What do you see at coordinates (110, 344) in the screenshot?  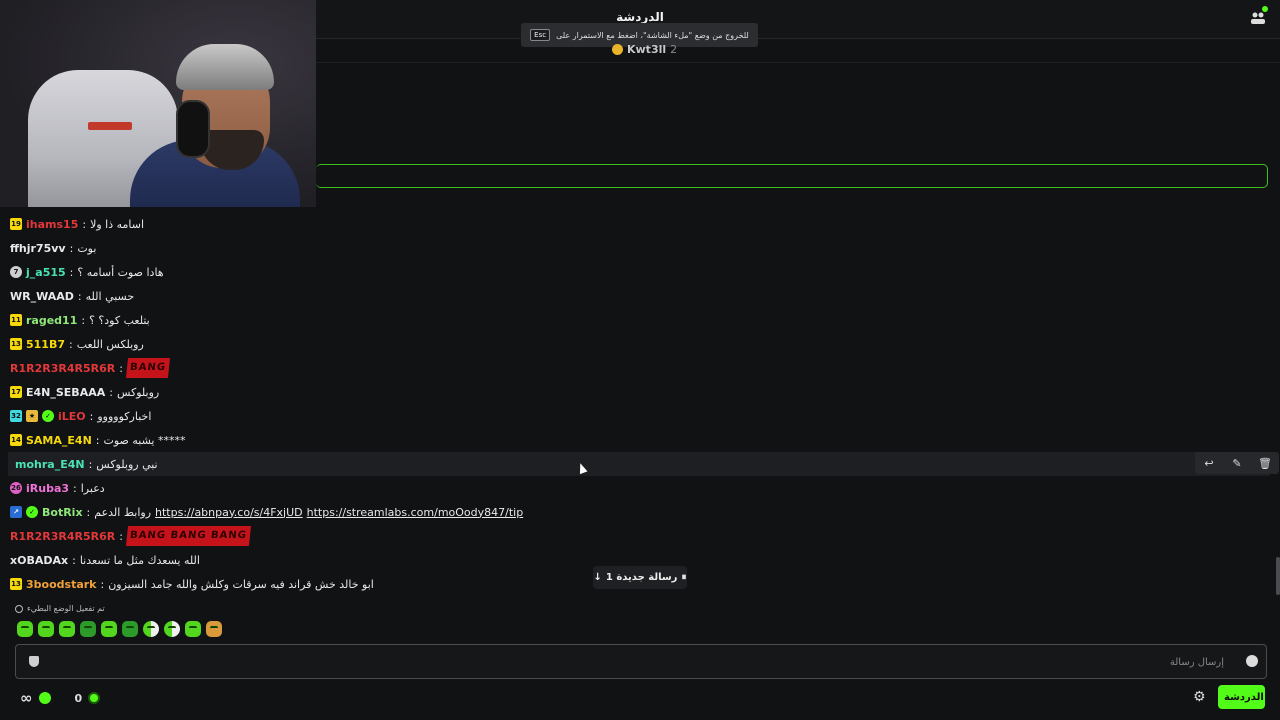 I see `message-text: روبلكس اللعب` at bounding box center [110, 344].